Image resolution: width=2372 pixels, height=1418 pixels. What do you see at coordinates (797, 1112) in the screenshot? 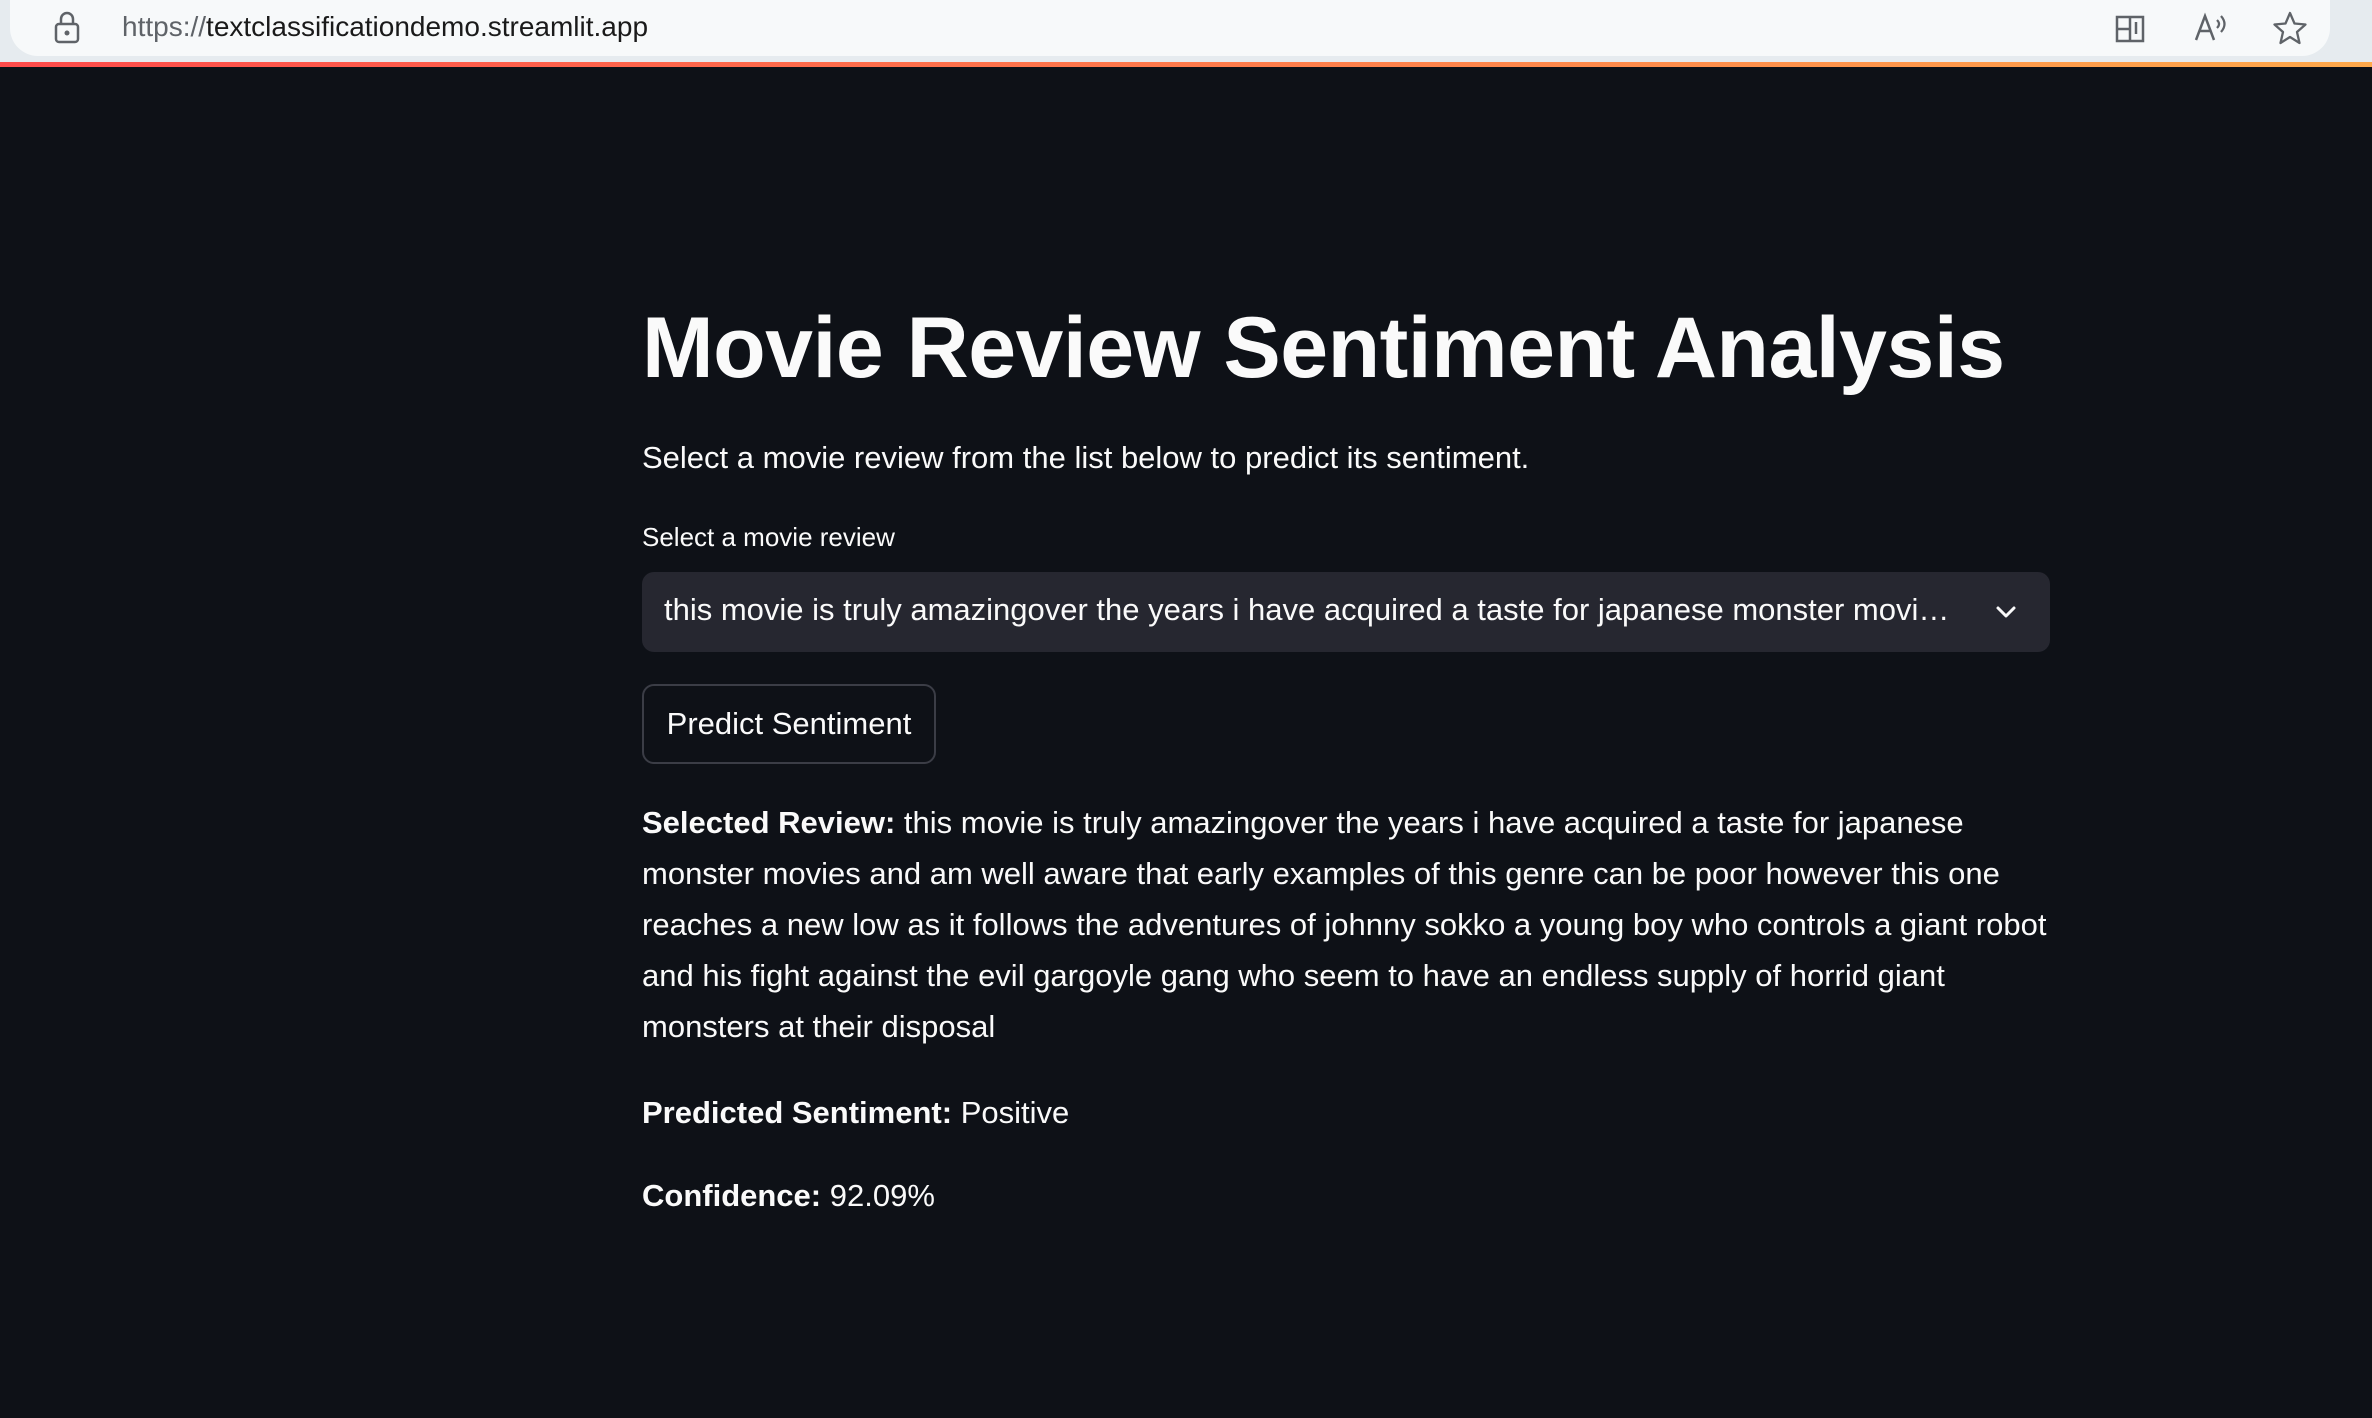
I see `predicted-sentiment-label: Predicted Sentiment:` at bounding box center [797, 1112].